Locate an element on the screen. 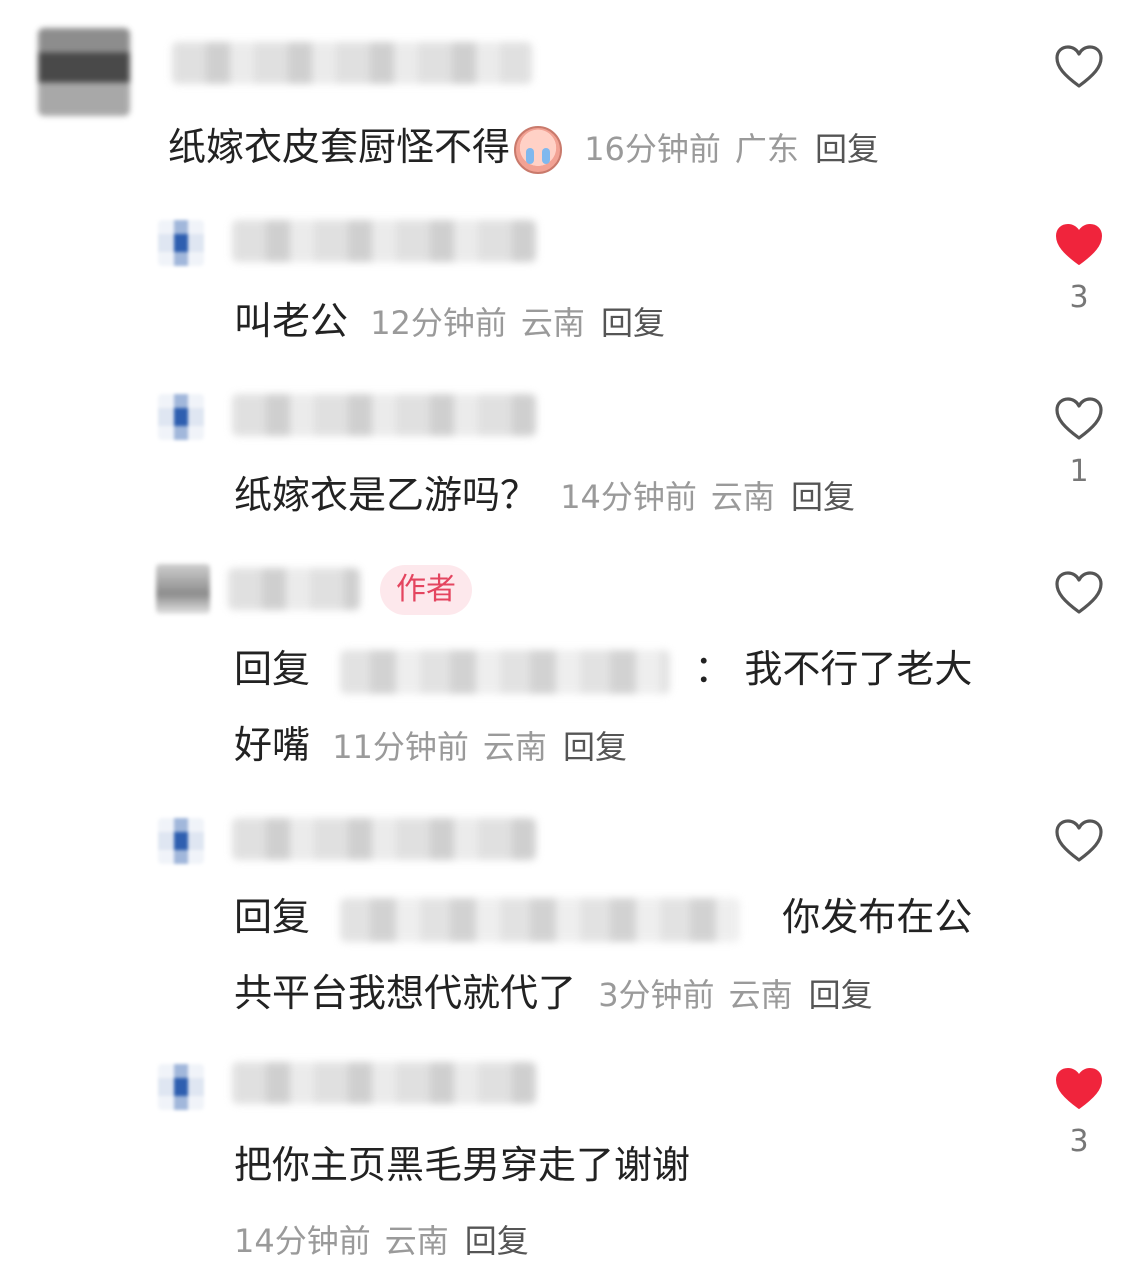 The height and width of the screenshot is (1280, 1147). reply-time: 12分钟前 is located at coordinates (438, 323).